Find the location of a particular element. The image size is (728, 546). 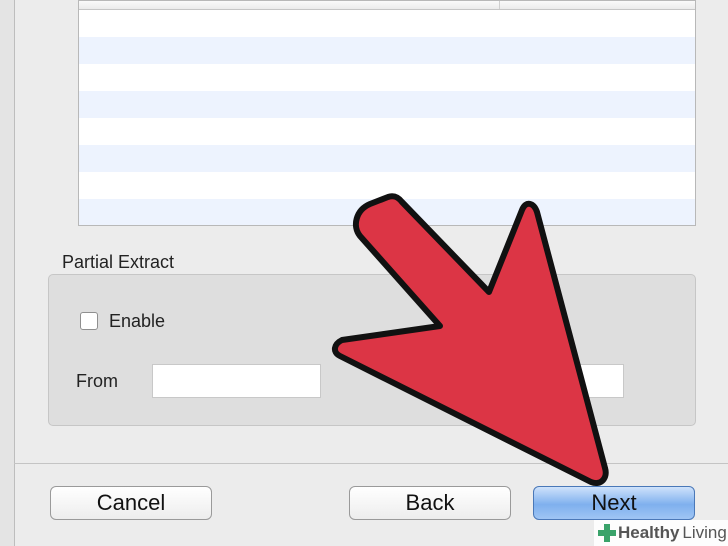

cross-logo-icon is located at coordinates (607, 533).